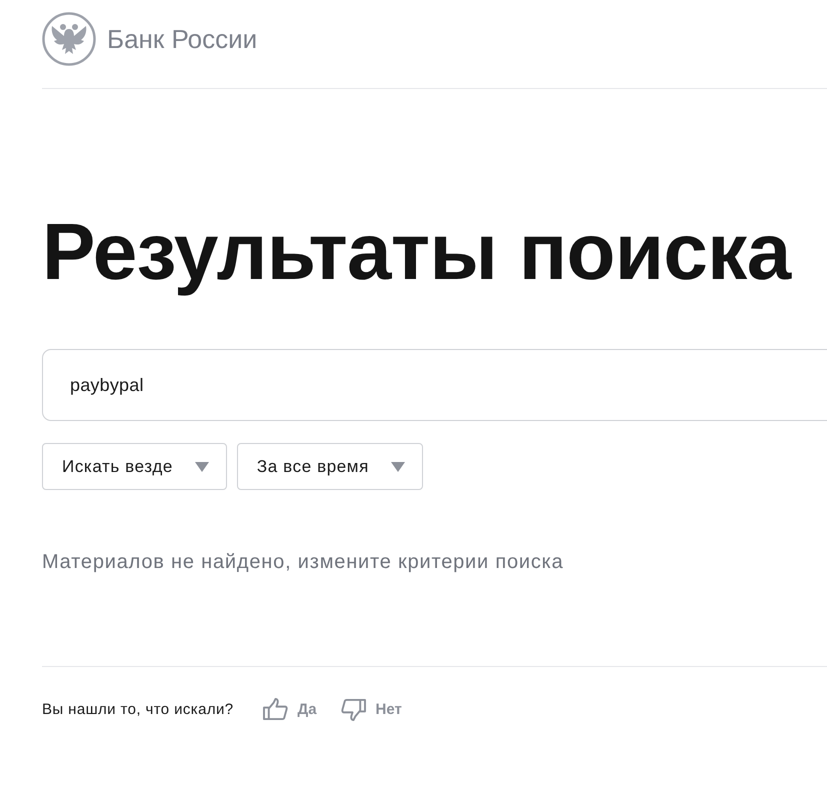 This screenshot has width=827, height=792. I want to click on filter-dropdown: Искать везде, so click(134, 466).